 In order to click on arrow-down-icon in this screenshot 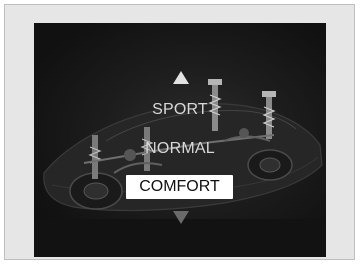, I will do `click(181, 217)`.